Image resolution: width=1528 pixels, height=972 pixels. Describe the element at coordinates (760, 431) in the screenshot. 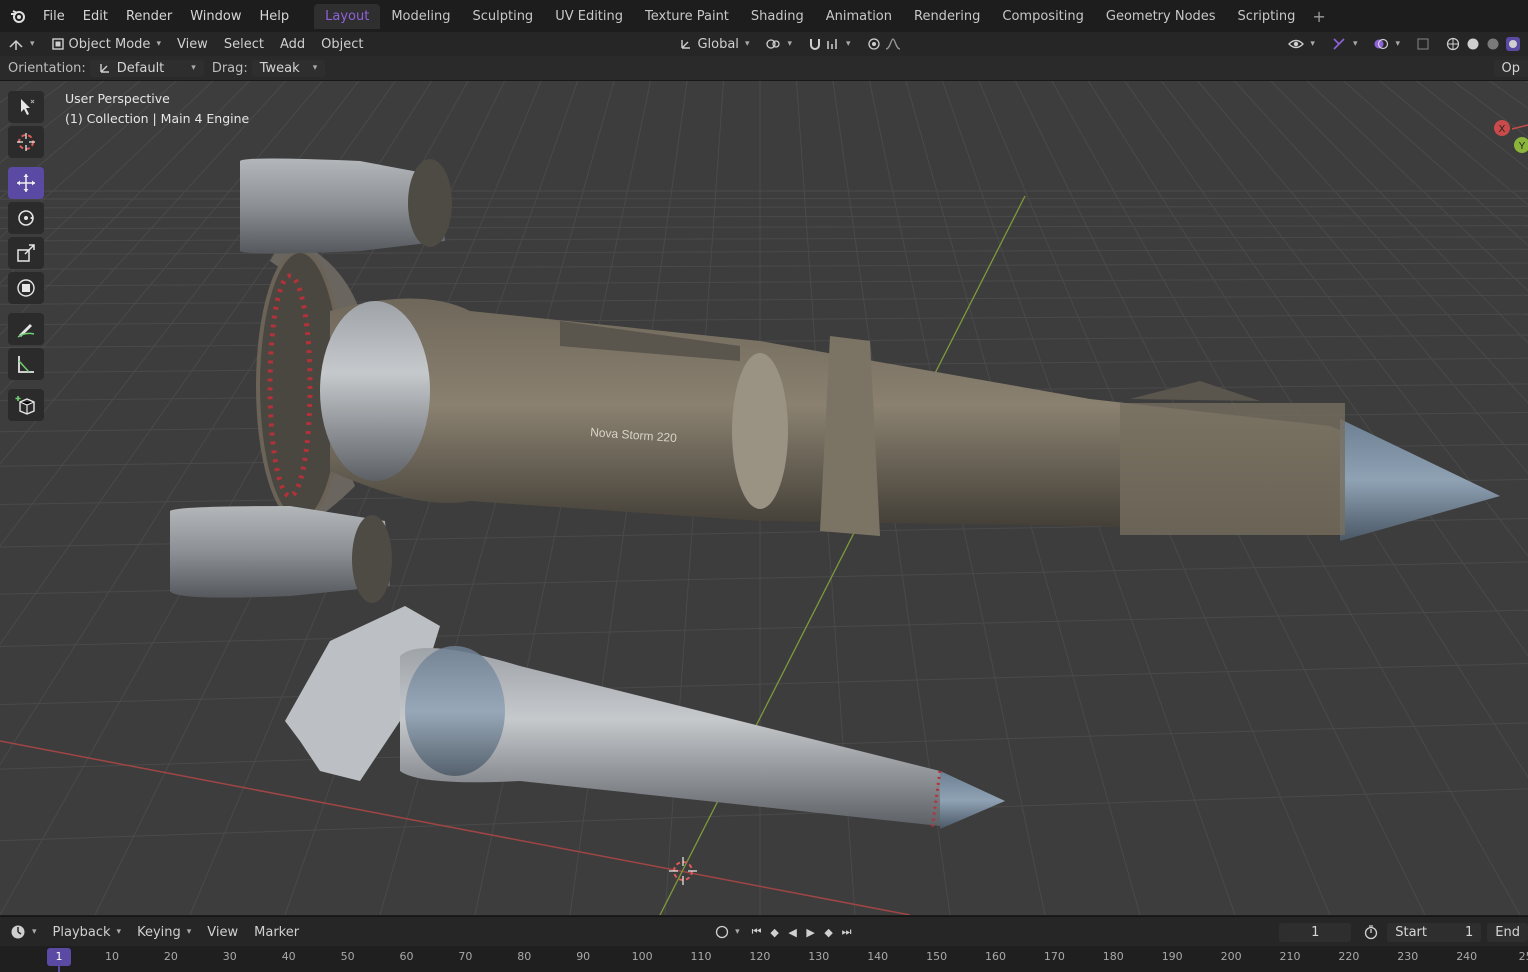

I see `collar-ring` at that location.